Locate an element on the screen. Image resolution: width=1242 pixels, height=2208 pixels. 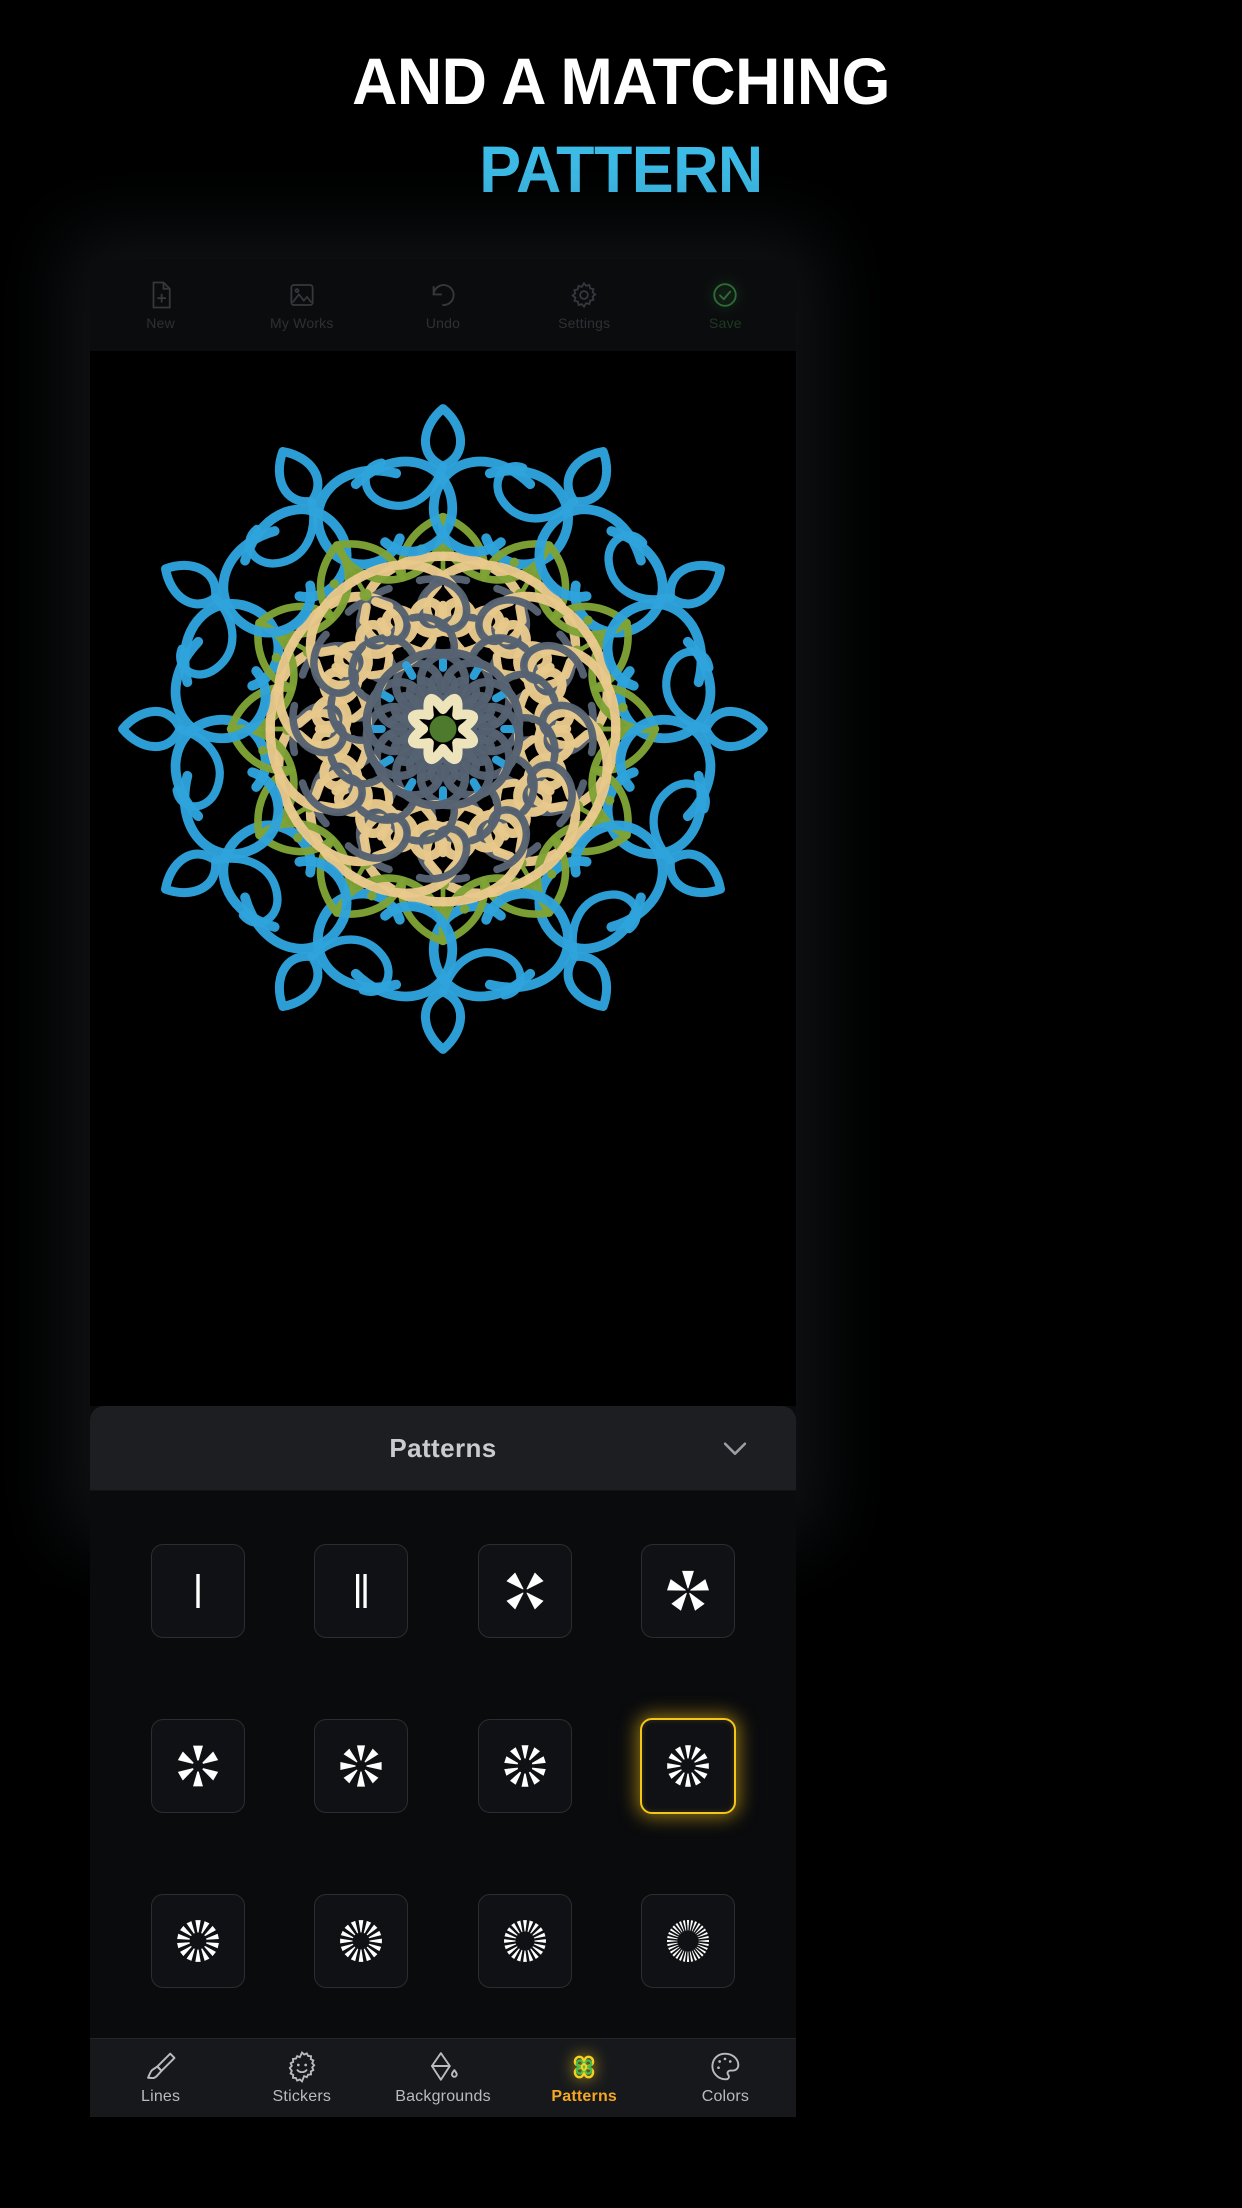
patterns-panel-header: Patterns is located at coordinates (443, 1448).